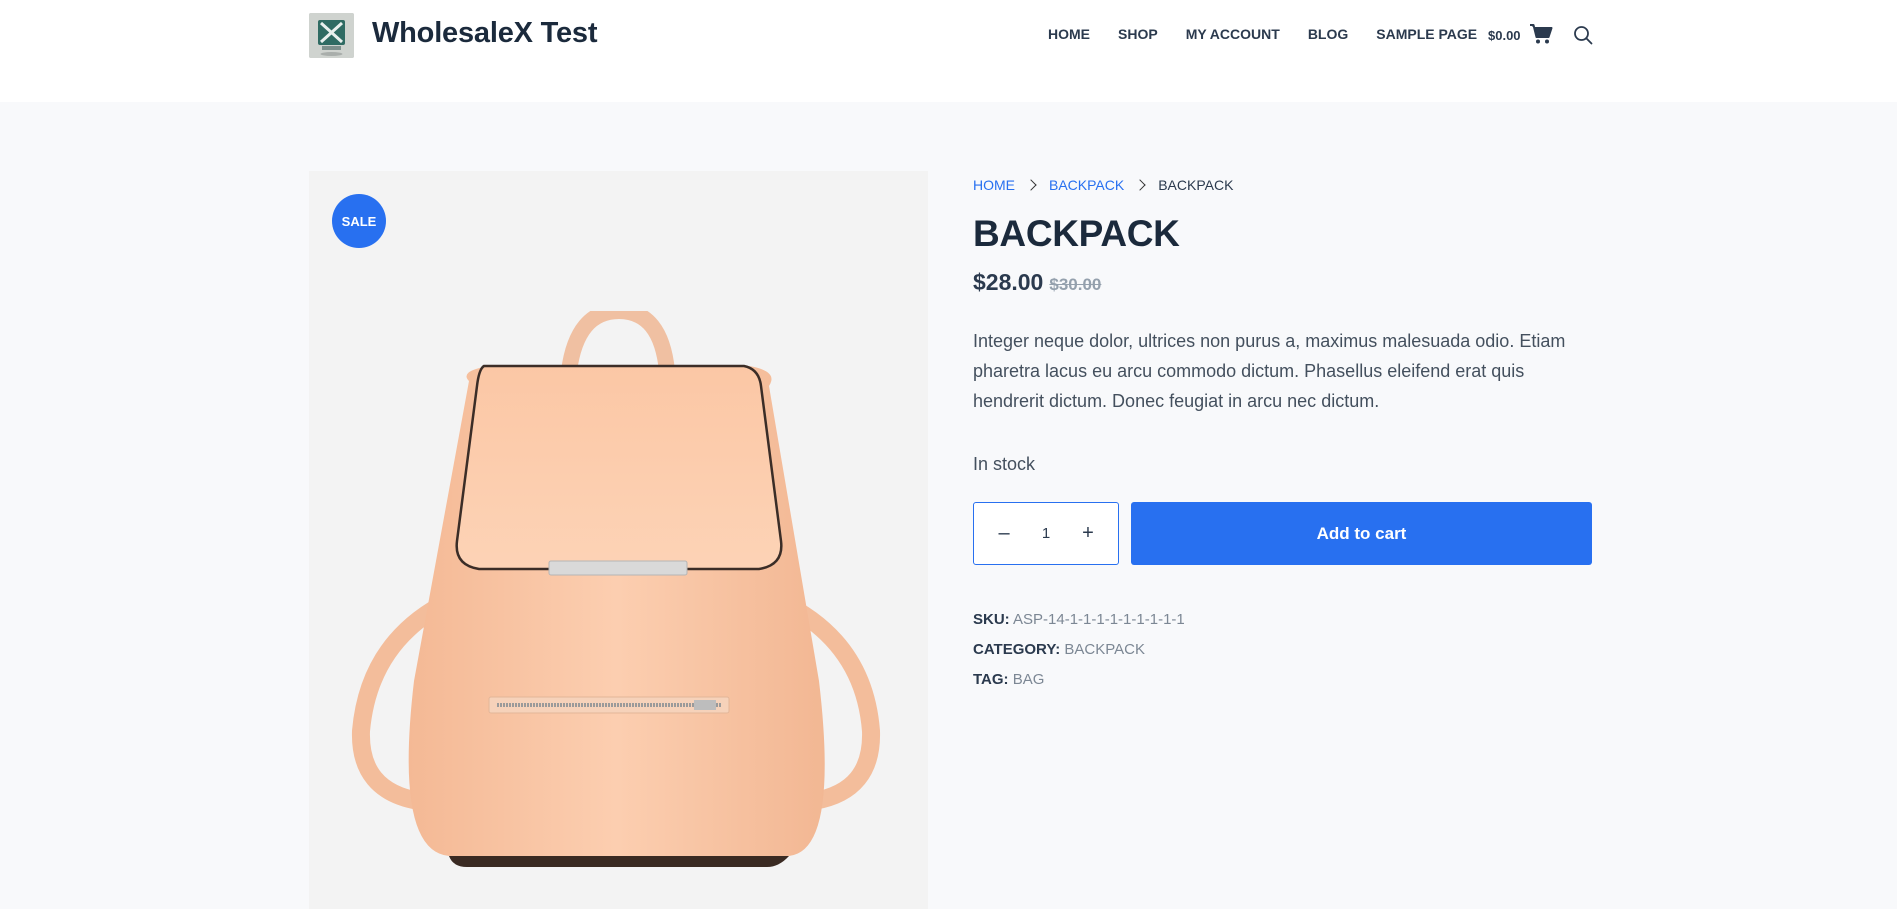  What do you see at coordinates (1088, 533) in the screenshot?
I see `quantity-increase-button: +` at bounding box center [1088, 533].